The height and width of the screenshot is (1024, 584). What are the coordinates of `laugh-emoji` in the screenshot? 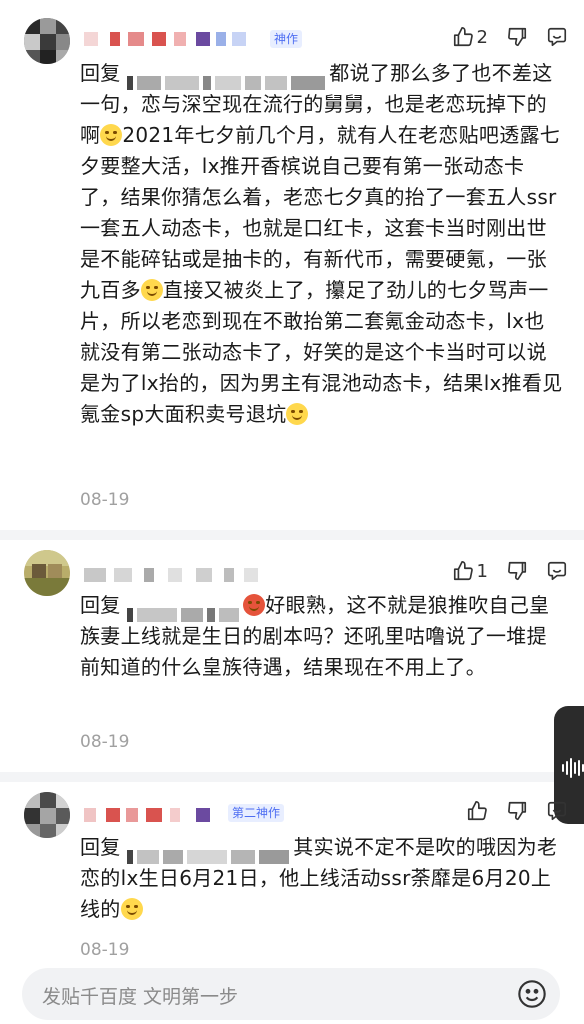 It's located at (297, 414).